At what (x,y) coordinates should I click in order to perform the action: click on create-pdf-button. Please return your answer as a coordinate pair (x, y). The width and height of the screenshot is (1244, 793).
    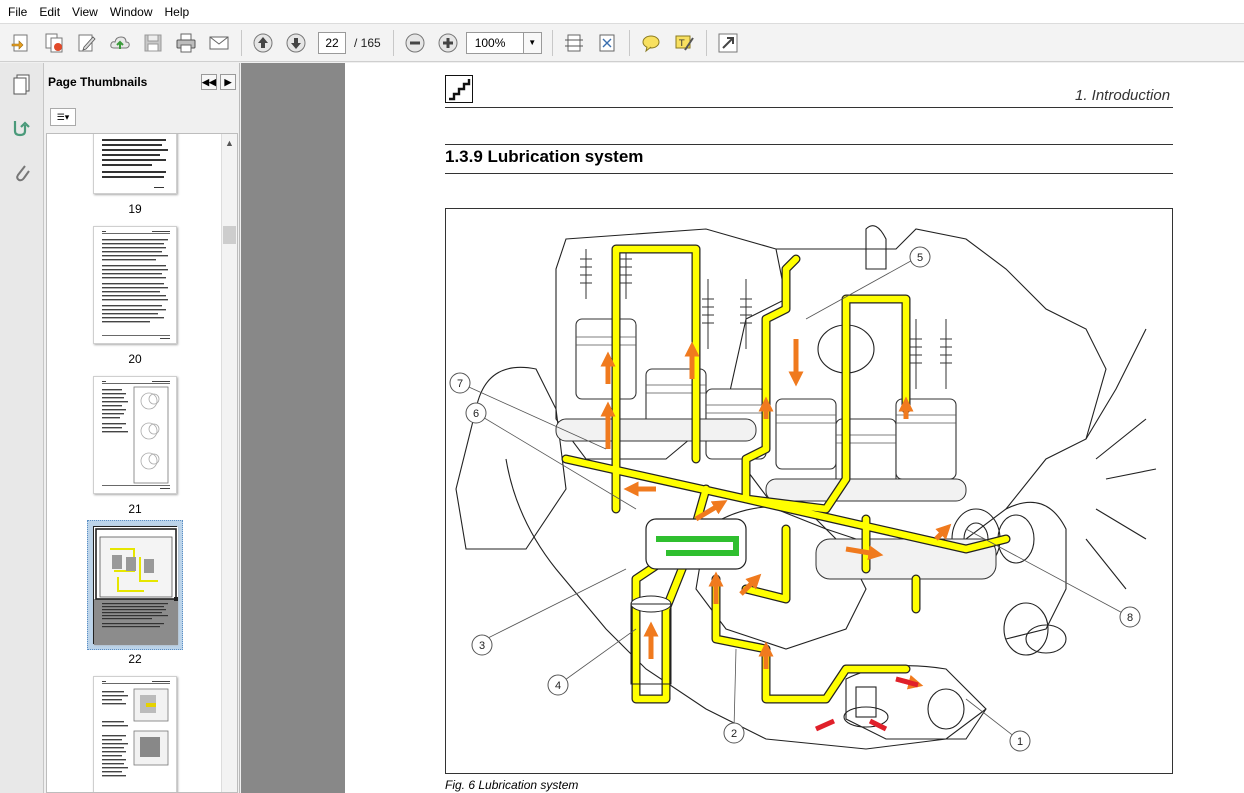
    Looking at the image, I should click on (21, 43).